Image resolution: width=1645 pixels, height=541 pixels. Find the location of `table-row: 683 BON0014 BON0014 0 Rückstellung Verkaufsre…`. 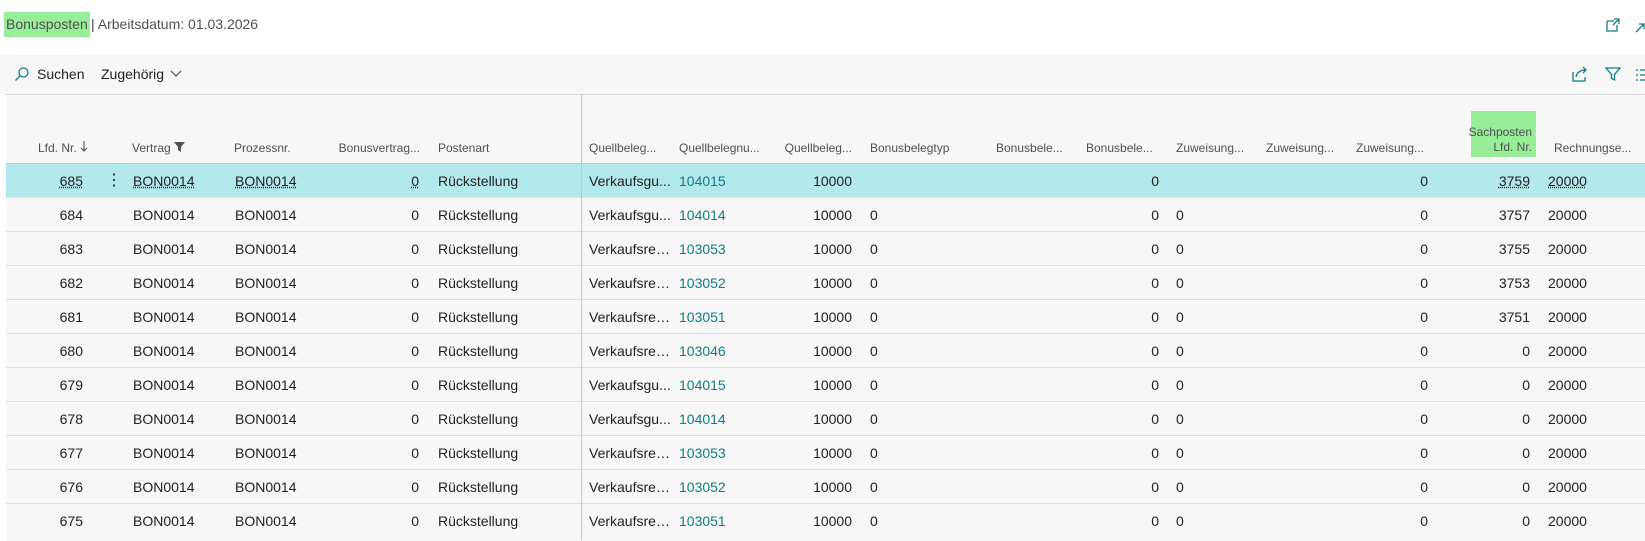

table-row: 683 BON0014 BON0014 0 Rückstellung Verkaufsre… is located at coordinates (825, 248).